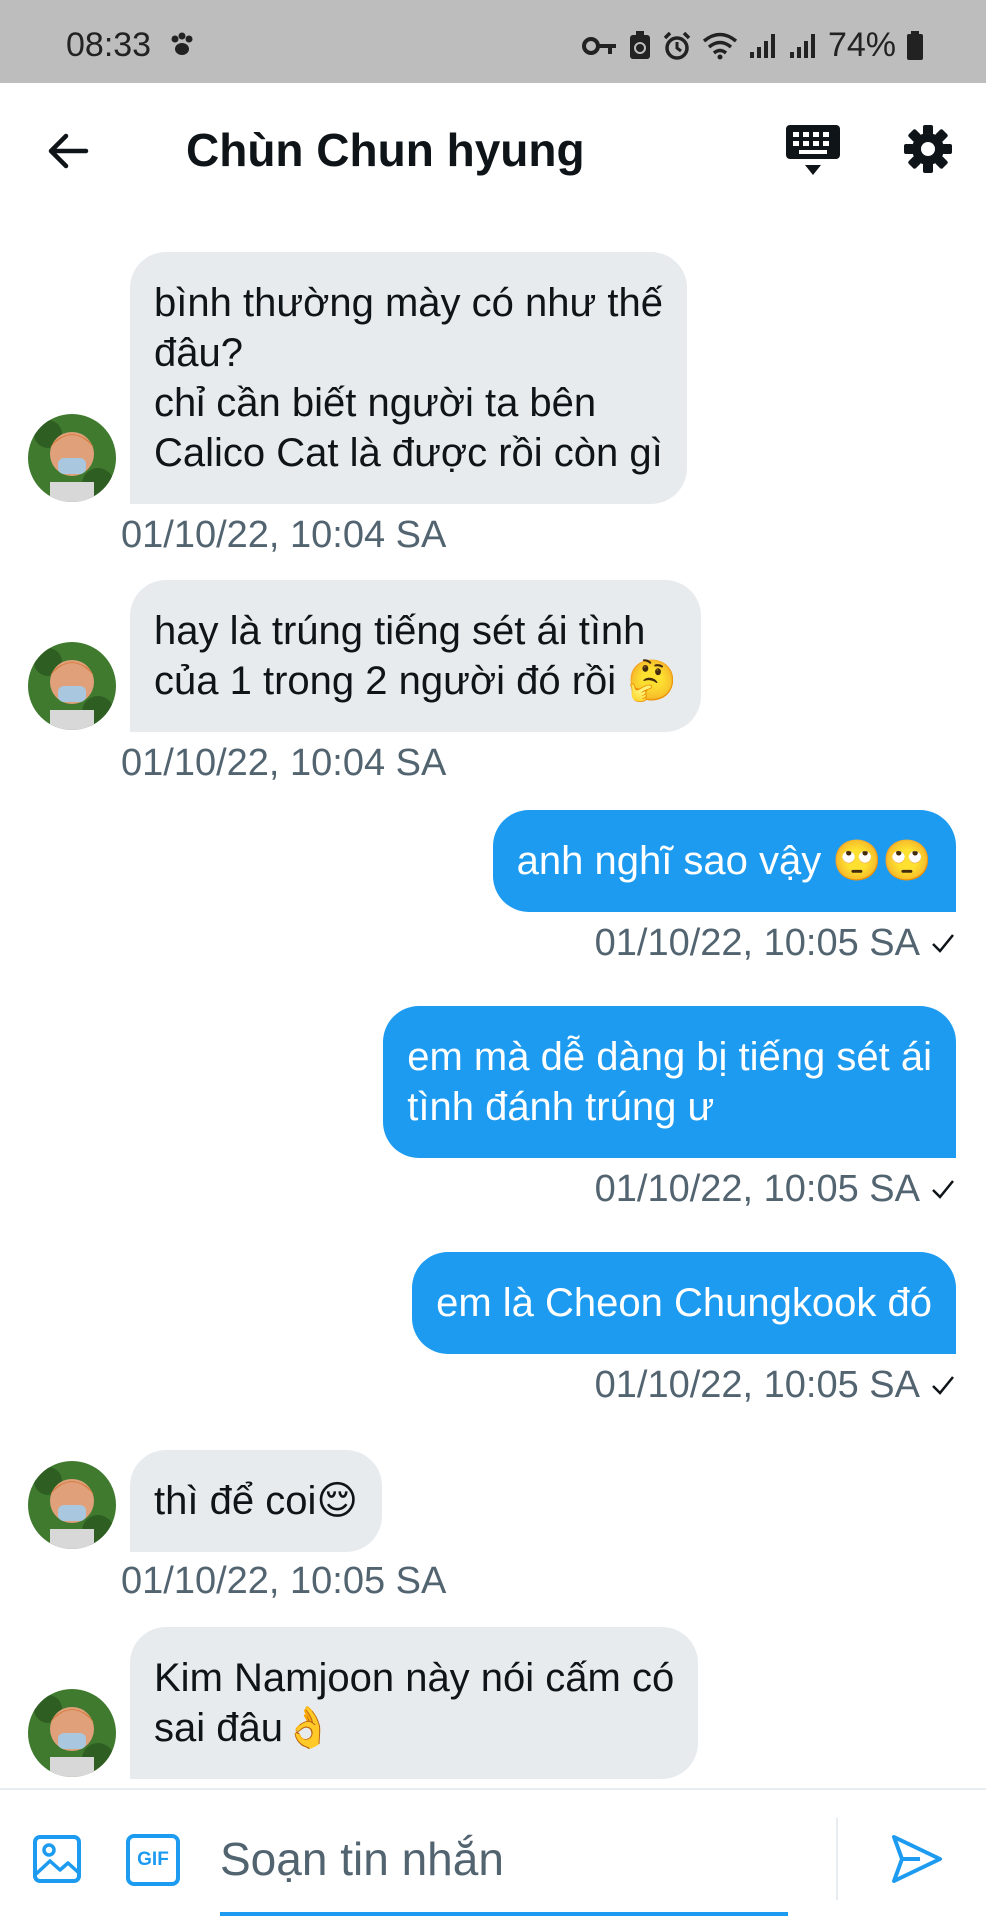  What do you see at coordinates (837, 1859) in the screenshot?
I see `composer-divider` at bounding box center [837, 1859].